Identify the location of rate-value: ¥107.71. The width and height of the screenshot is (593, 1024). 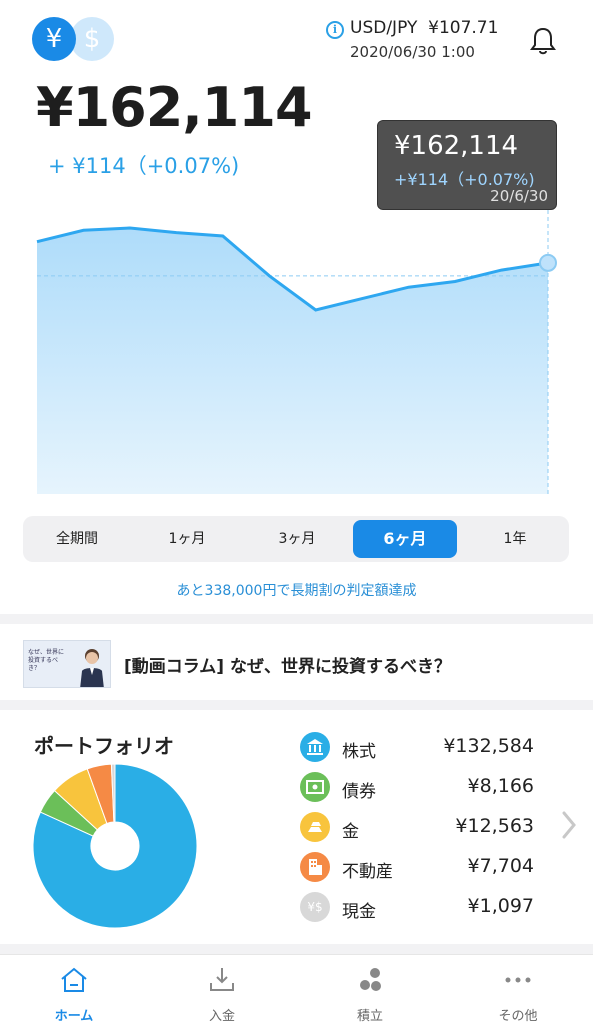
(463, 28).